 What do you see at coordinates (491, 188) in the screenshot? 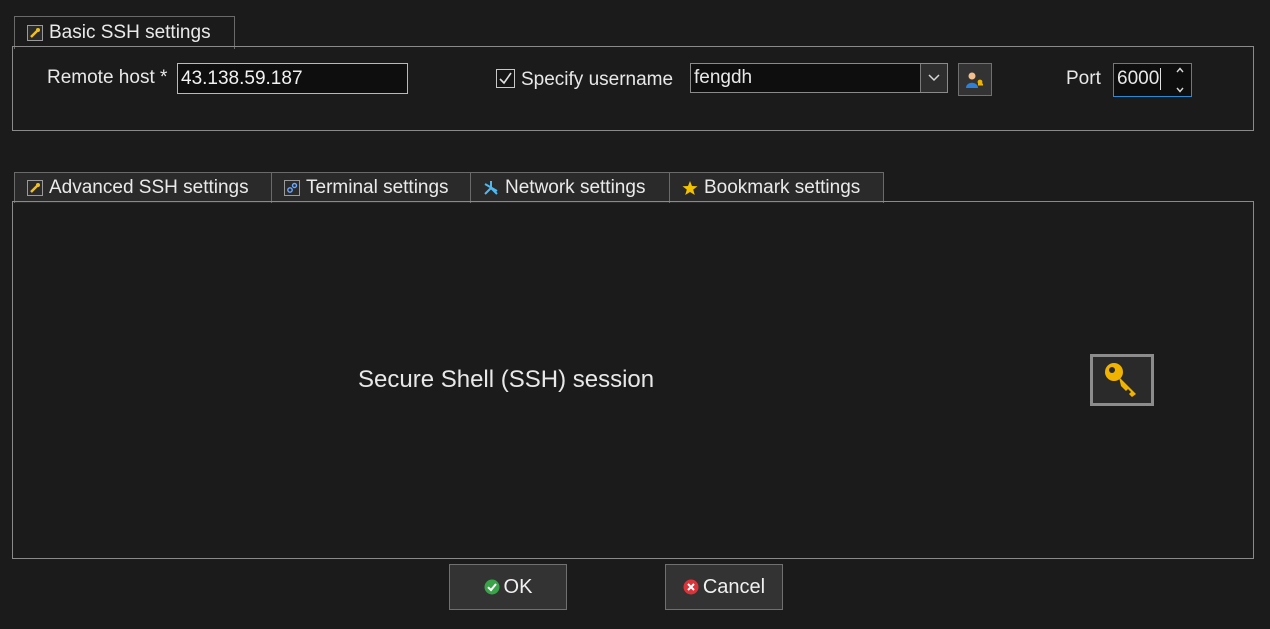
I see `network-icon` at bounding box center [491, 188].